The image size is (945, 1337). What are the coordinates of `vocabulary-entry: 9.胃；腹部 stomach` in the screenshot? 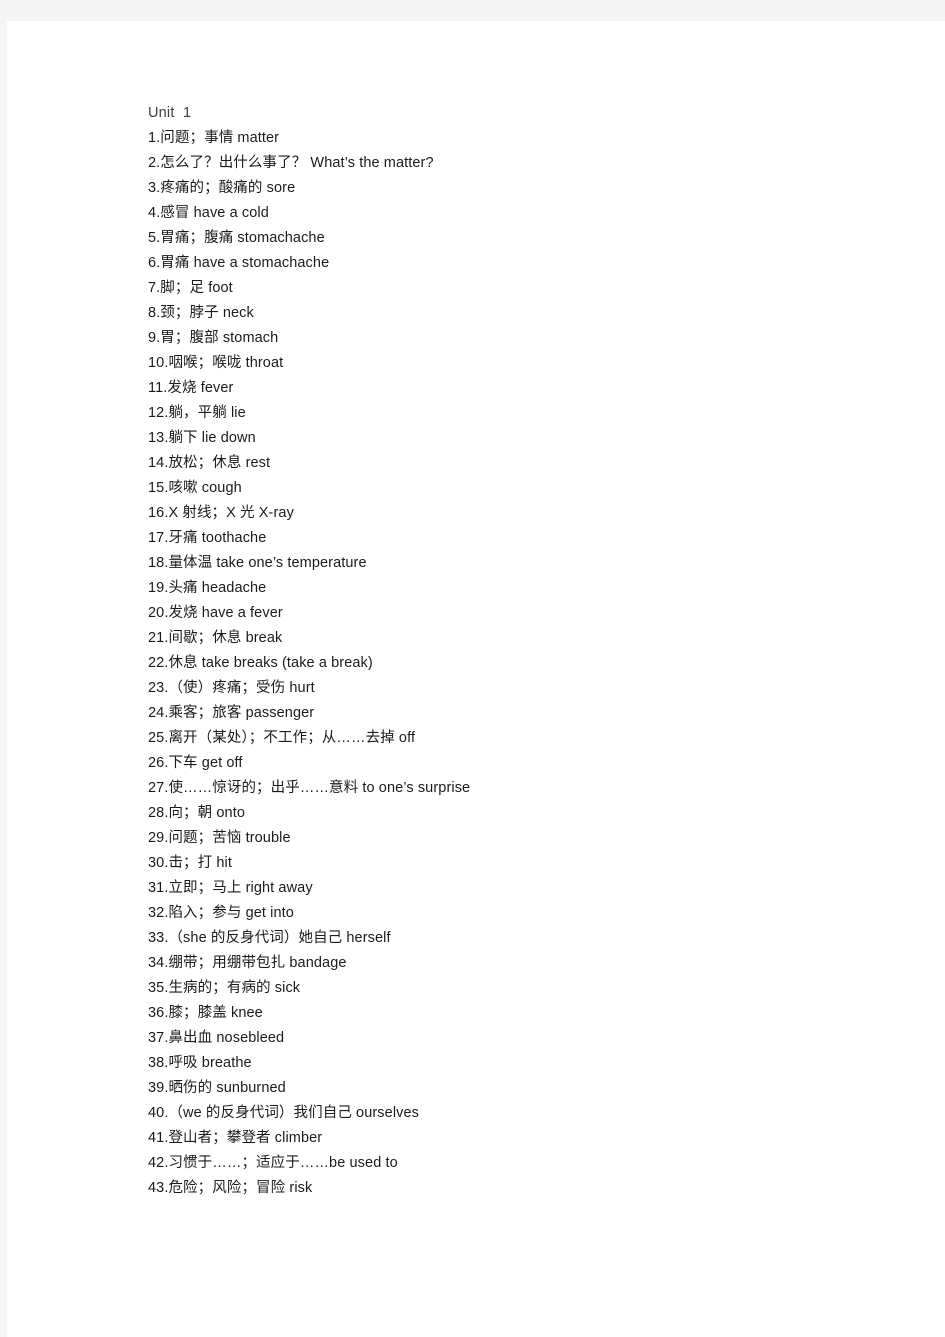 It's located at (213, 338).